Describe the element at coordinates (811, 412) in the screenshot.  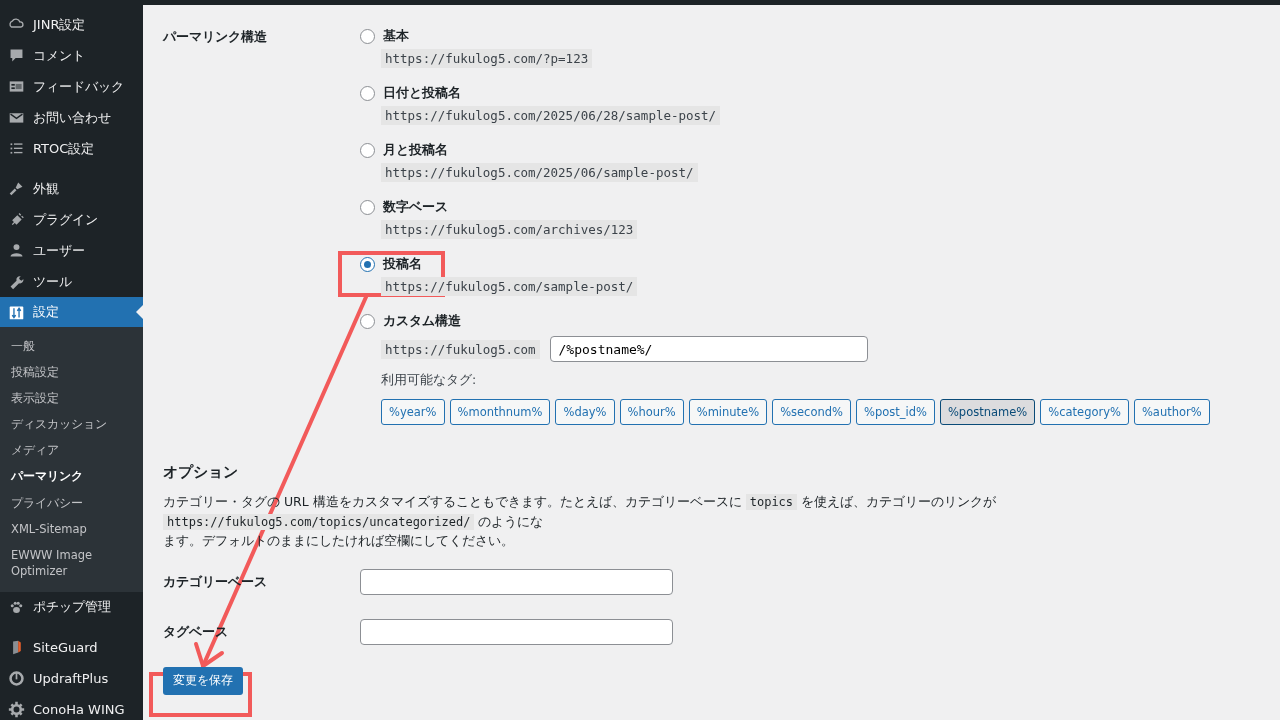
I see `tag-button: %second%` at that location.